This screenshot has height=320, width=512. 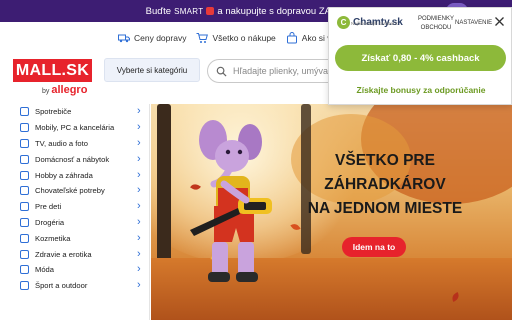 What do you see at coordinates (374, 247) in the screenshot?
I see `cta-button: Idem na to` at bounding box center [374, 247].